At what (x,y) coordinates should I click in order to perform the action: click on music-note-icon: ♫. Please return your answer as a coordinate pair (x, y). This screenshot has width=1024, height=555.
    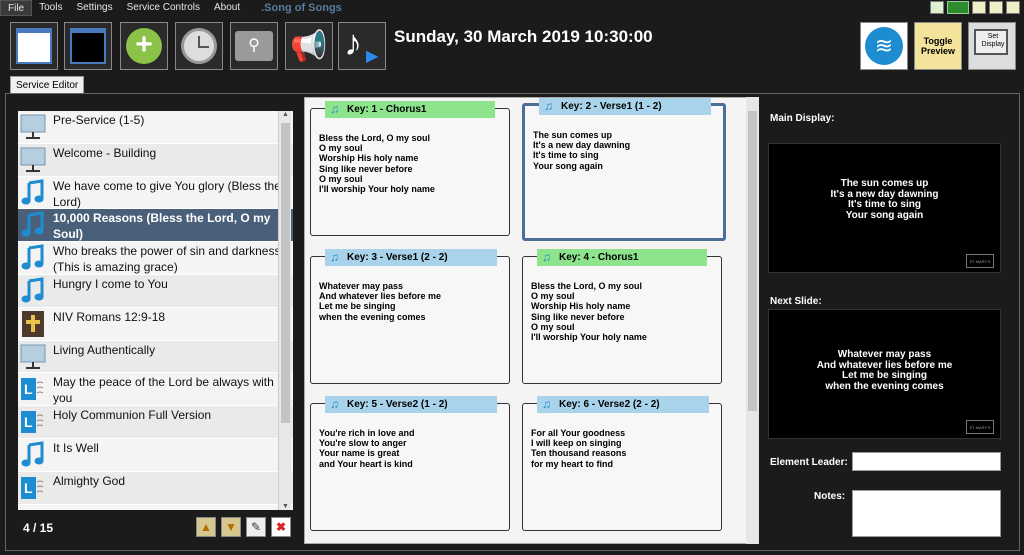
    Looking at the image, I should click on (334, 109).